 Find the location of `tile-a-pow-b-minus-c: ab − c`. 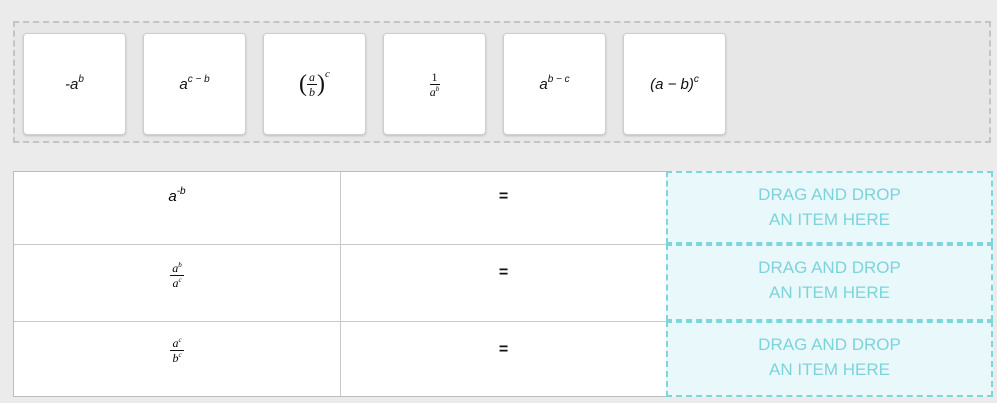

tile-a-pow-b-minus-c: ab − c is located at coordinates (554, 84).